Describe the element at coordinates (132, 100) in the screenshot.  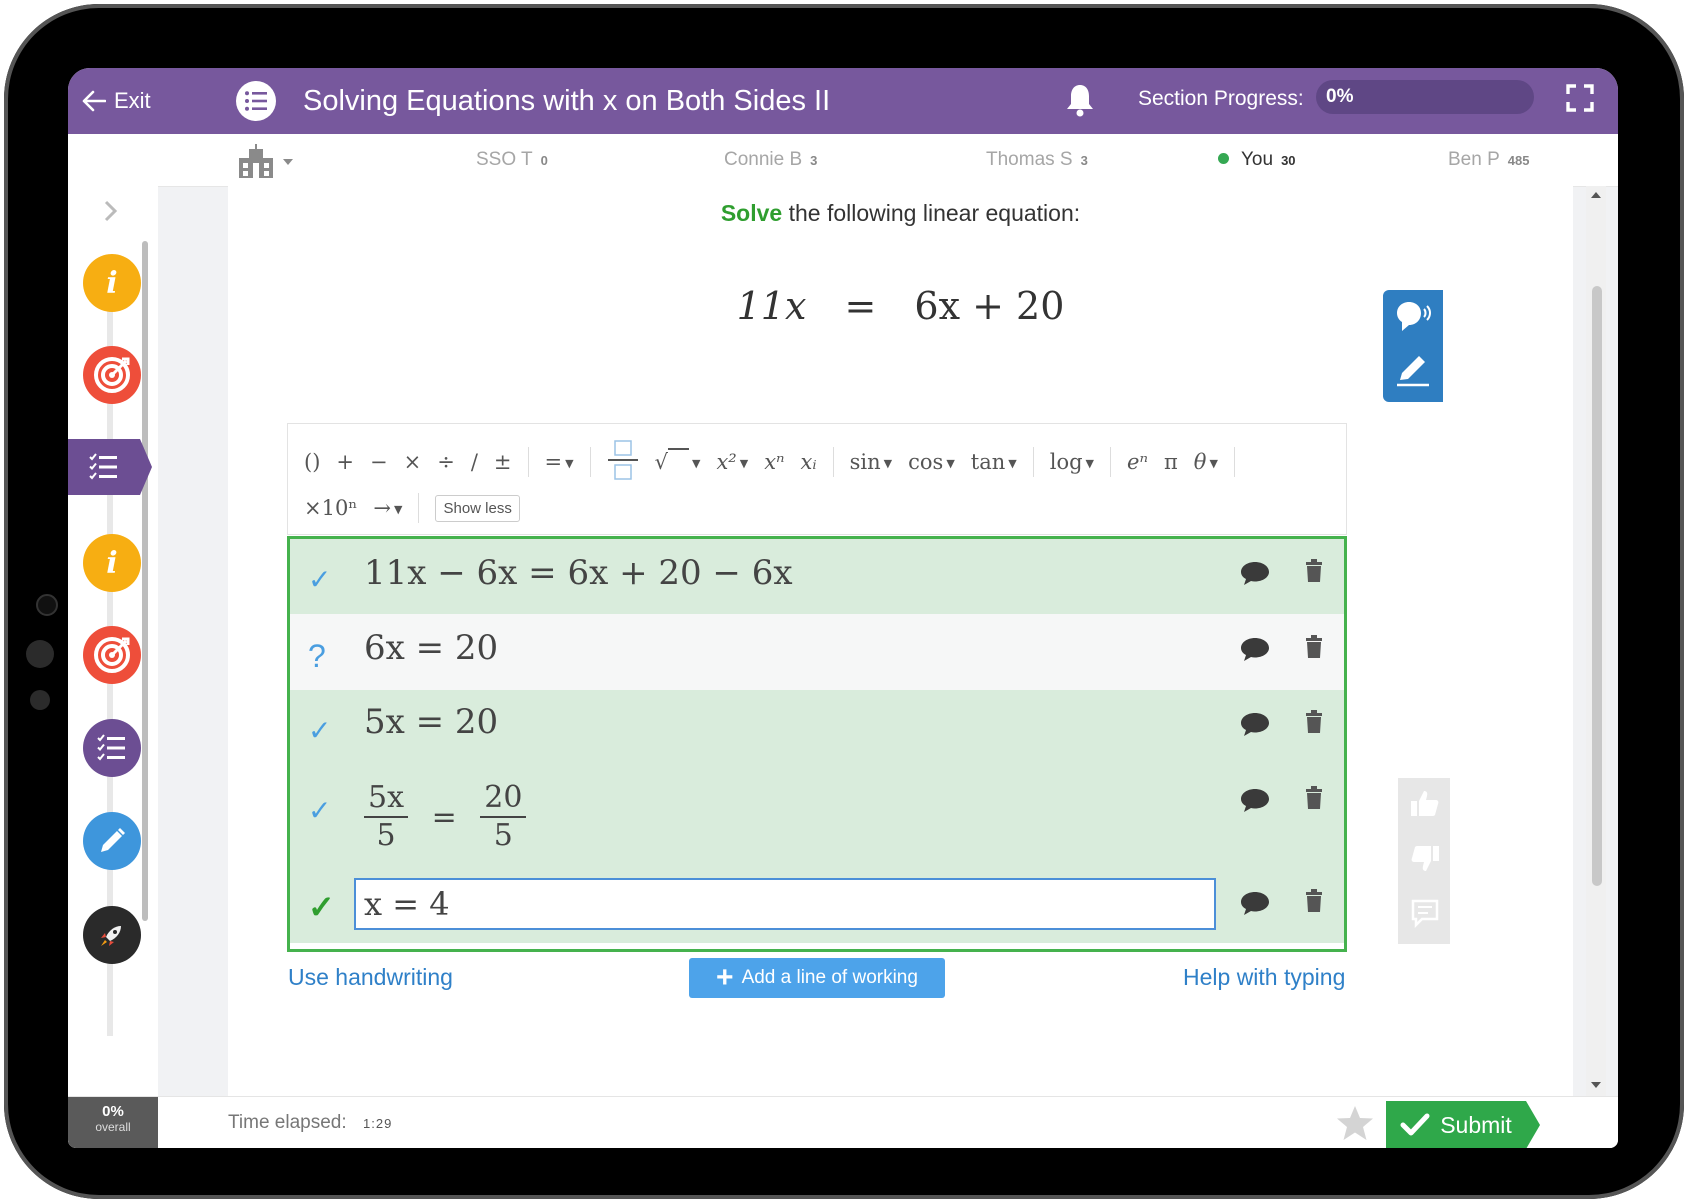
I see `exit-label: Exit` at that location.